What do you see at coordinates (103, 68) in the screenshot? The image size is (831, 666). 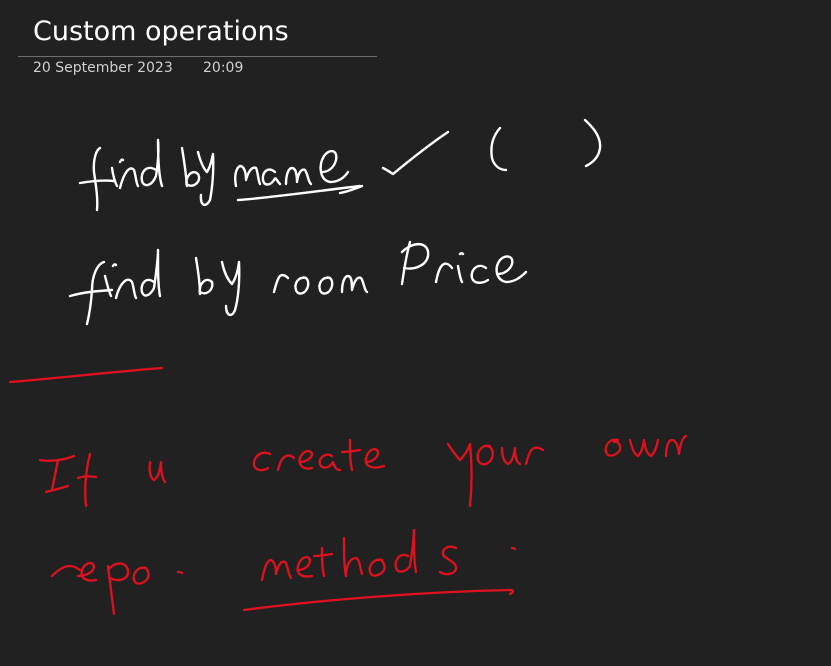 I see `page-date: 20 September 2023` at bounding box center [103, 68].